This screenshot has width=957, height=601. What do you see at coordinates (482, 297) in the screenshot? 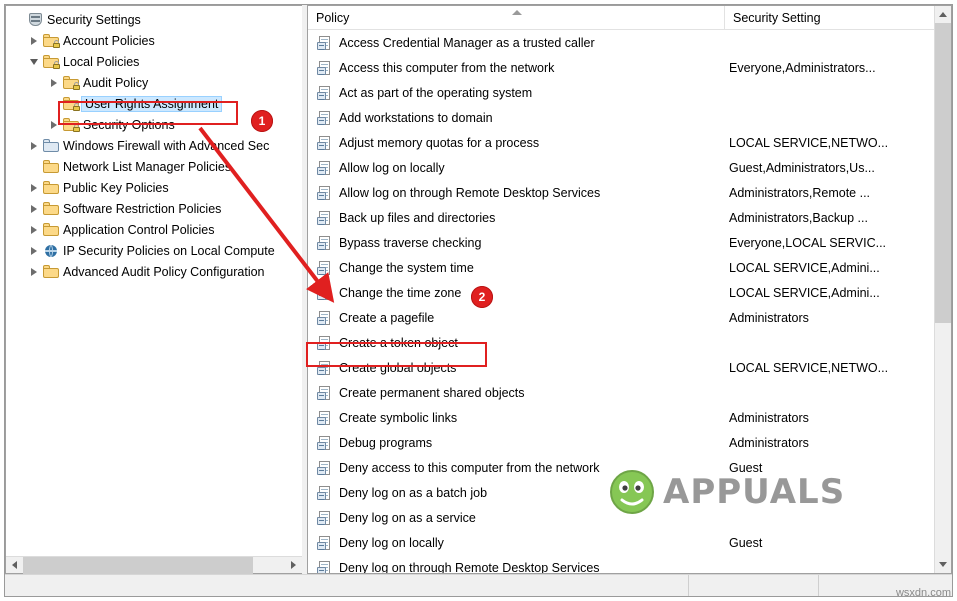
I see `callout-step-2: 2` at bounding box center [482, 297].